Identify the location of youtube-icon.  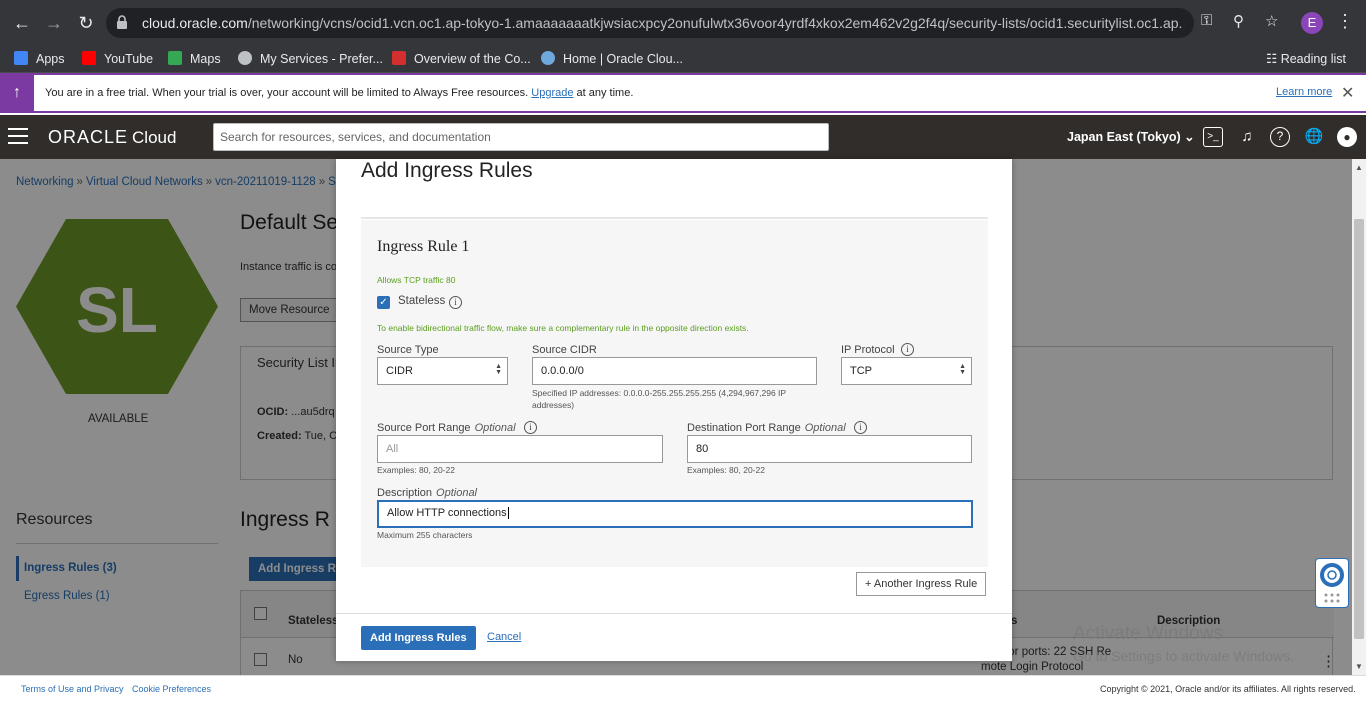
(89, 58).